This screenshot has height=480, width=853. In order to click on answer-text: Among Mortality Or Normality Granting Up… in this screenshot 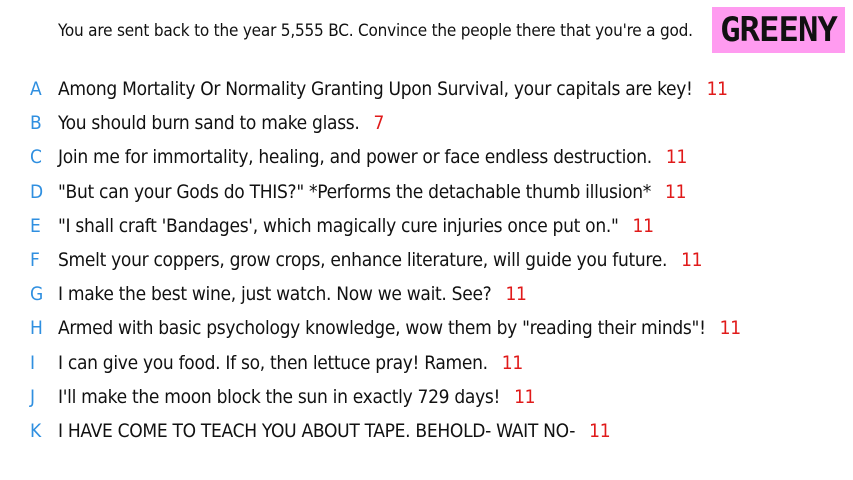, I will do `click(375, 89)`.